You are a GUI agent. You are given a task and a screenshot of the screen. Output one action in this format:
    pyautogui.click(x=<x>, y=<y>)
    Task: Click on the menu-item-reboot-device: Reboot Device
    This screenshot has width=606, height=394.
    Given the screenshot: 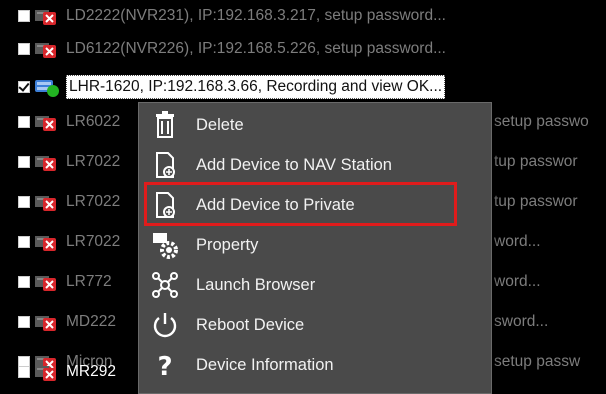 What is the action you would take?
    pyautogui.click(x=315, y=325)
    